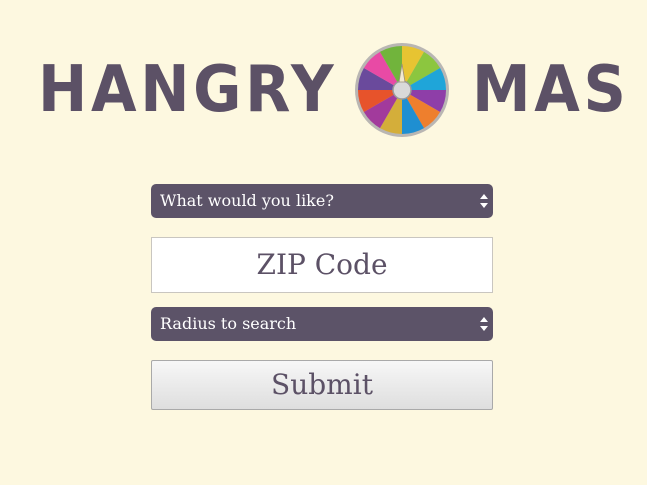 The height and width of the screenshot is (485, 647). What do you see at coordinates (322, 324) in the screenshot?
I see `radius-select: Radius to search` at bounding box center [322, 324].